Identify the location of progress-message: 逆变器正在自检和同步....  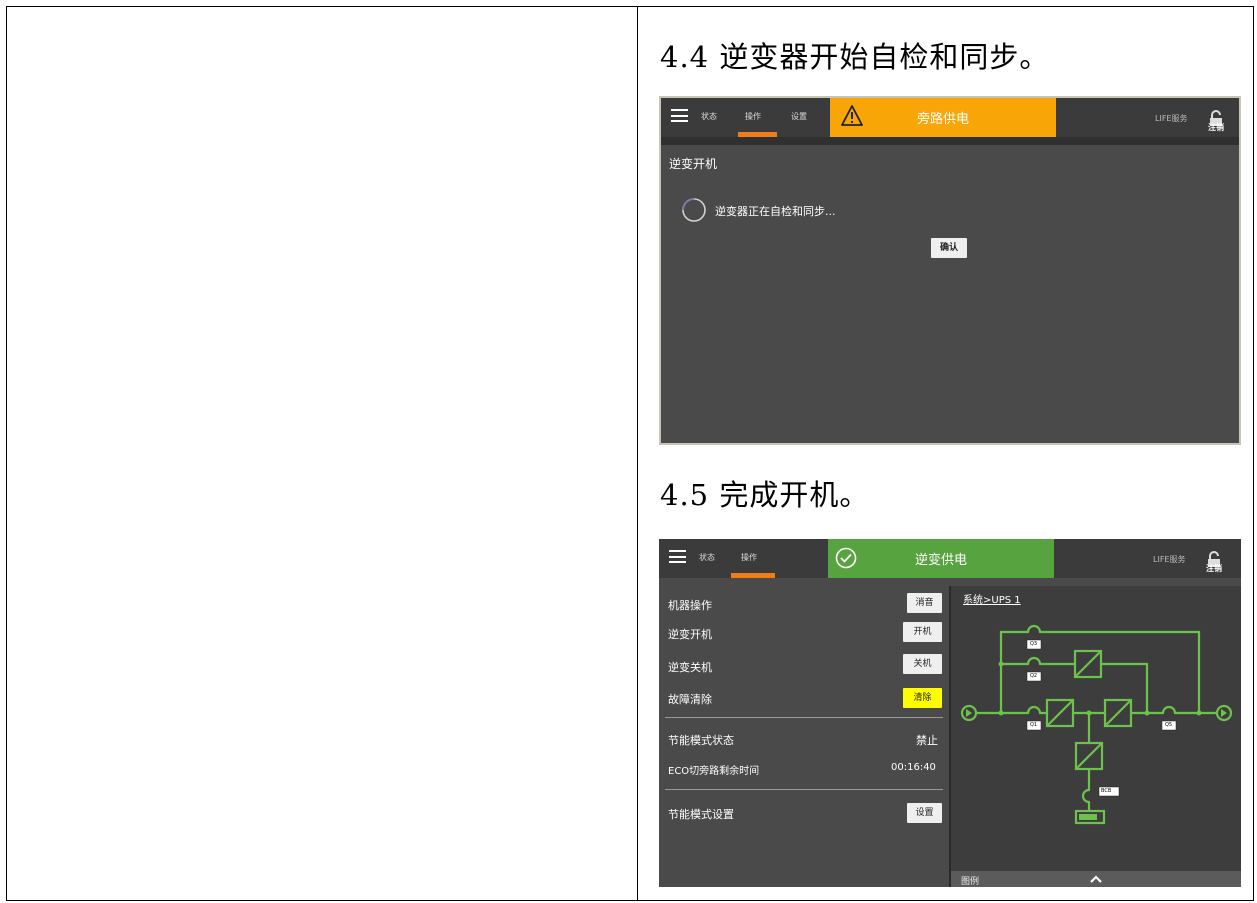
(775, 211).